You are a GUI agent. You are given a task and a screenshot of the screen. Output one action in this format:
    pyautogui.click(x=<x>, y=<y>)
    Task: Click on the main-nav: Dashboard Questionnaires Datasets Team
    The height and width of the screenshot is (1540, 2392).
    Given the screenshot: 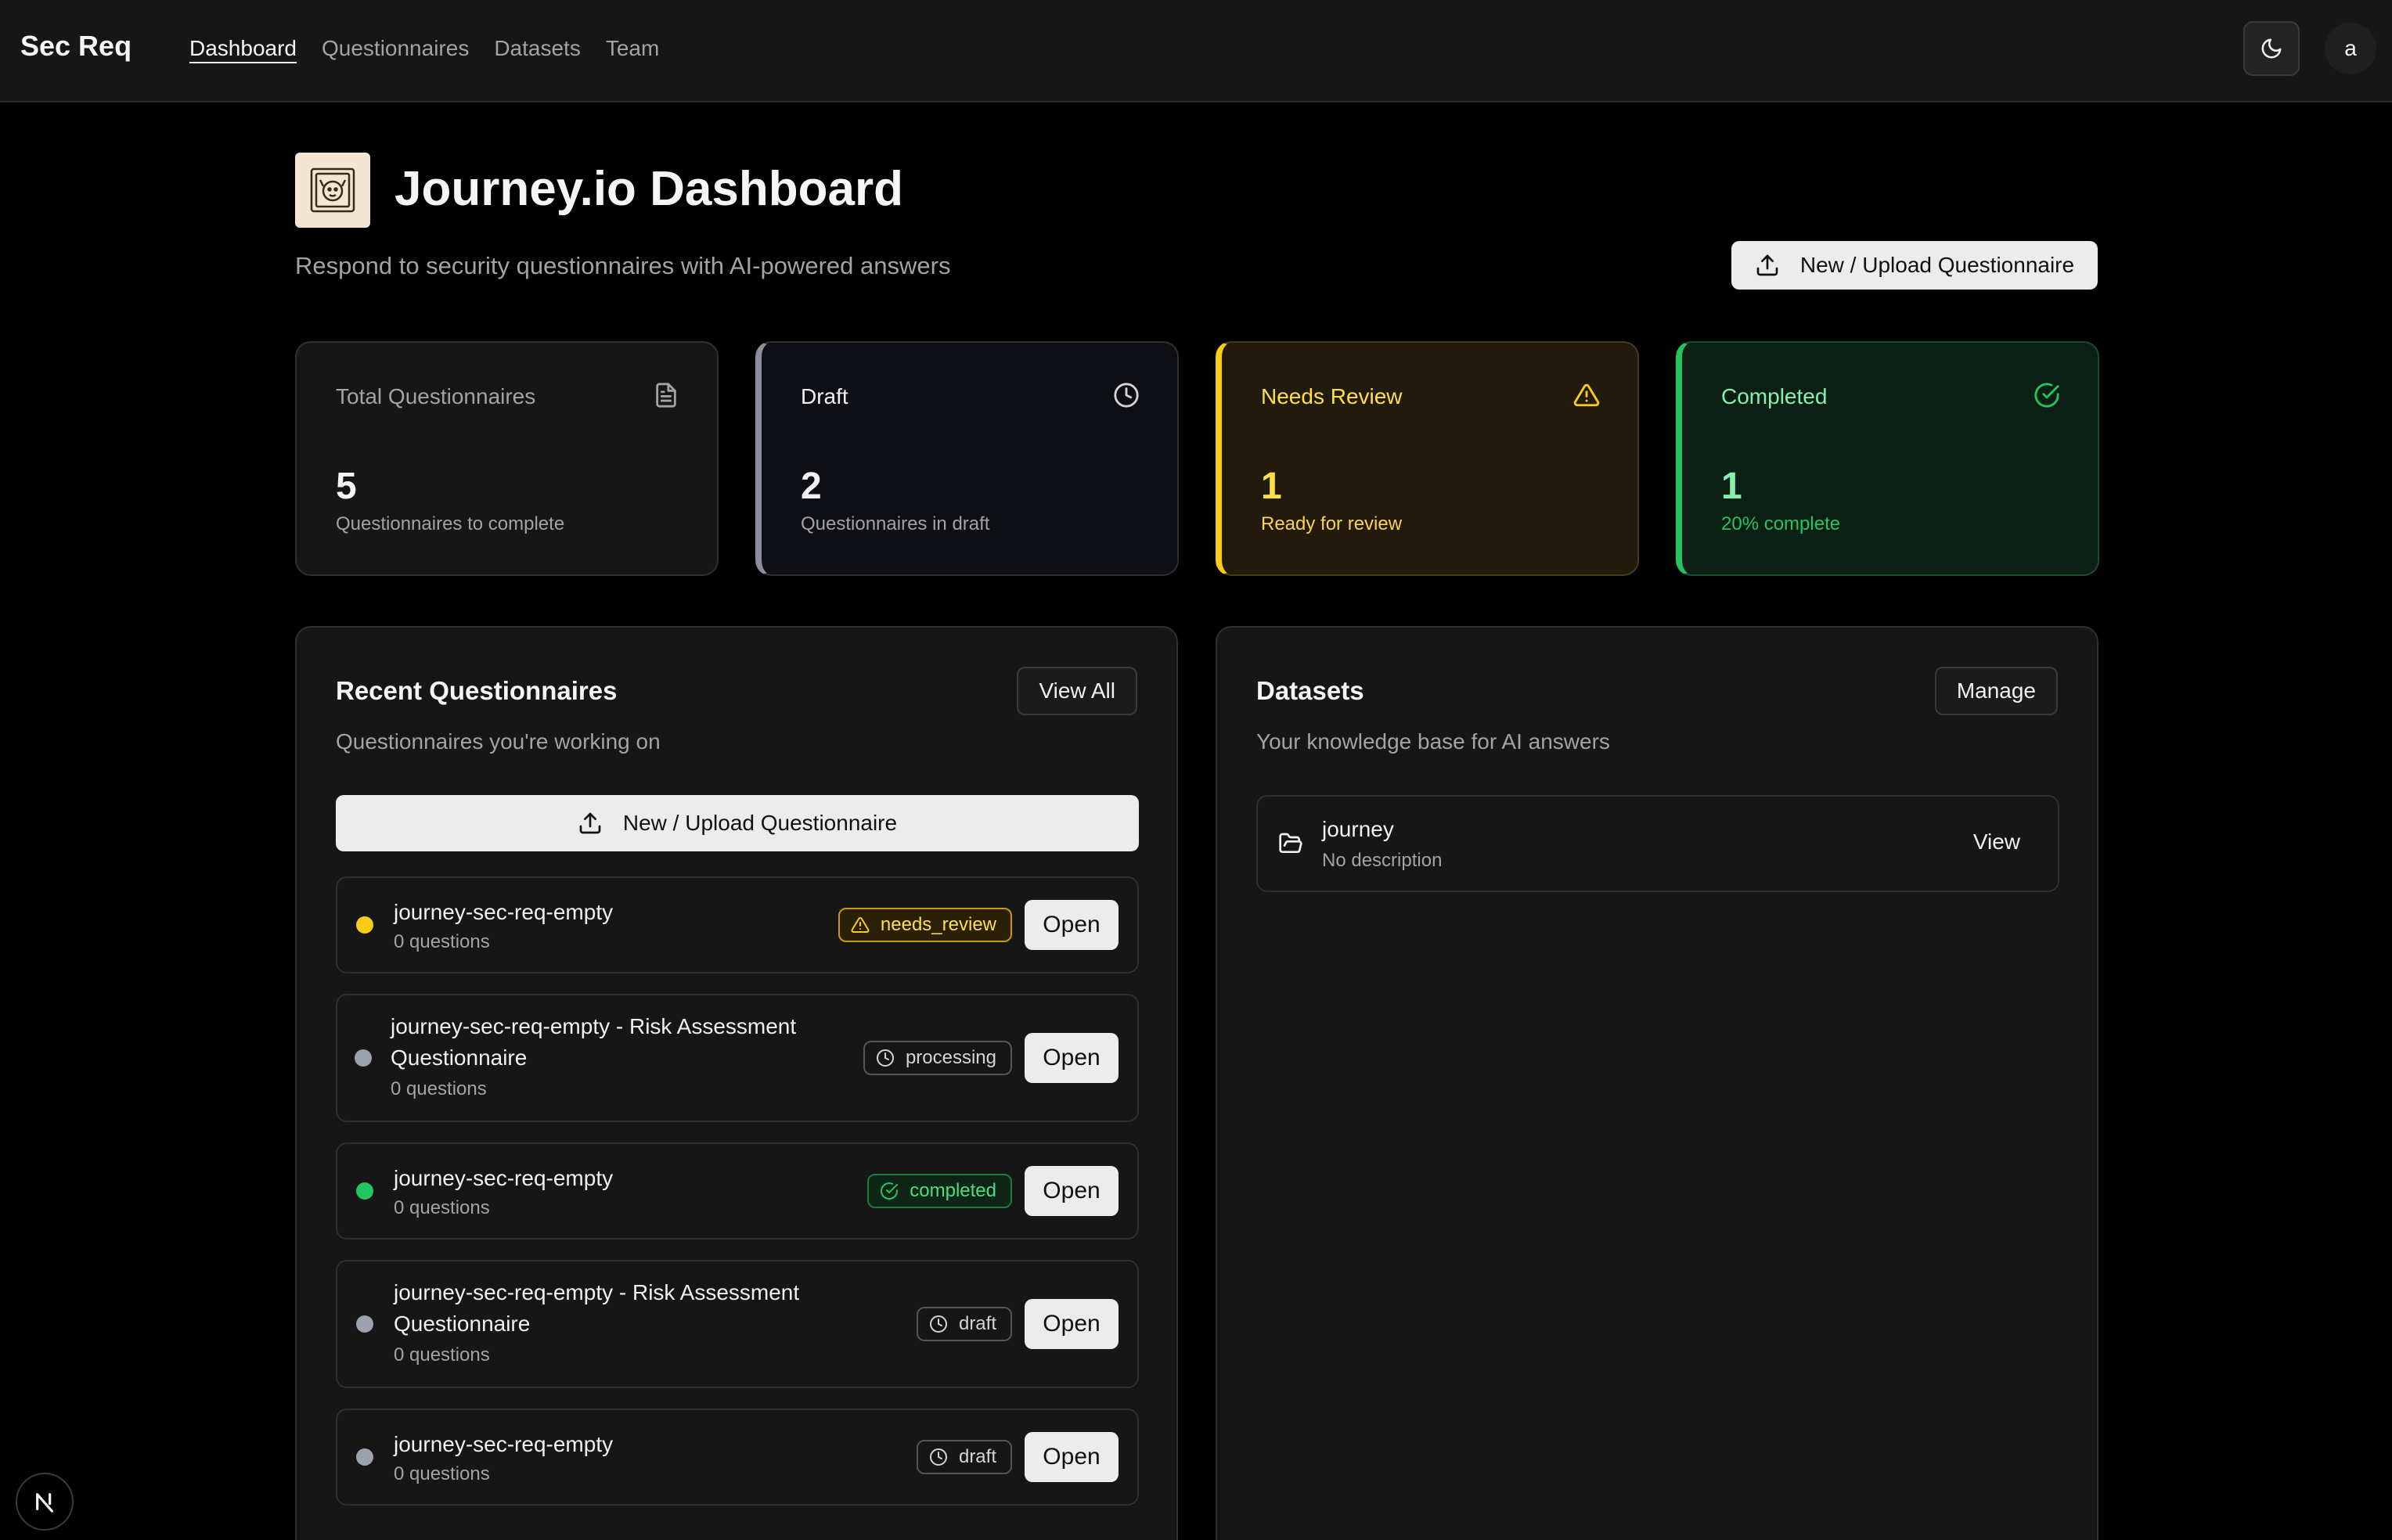 What is the action you would take?
    pyautogui.click(x=424, y=48)
    